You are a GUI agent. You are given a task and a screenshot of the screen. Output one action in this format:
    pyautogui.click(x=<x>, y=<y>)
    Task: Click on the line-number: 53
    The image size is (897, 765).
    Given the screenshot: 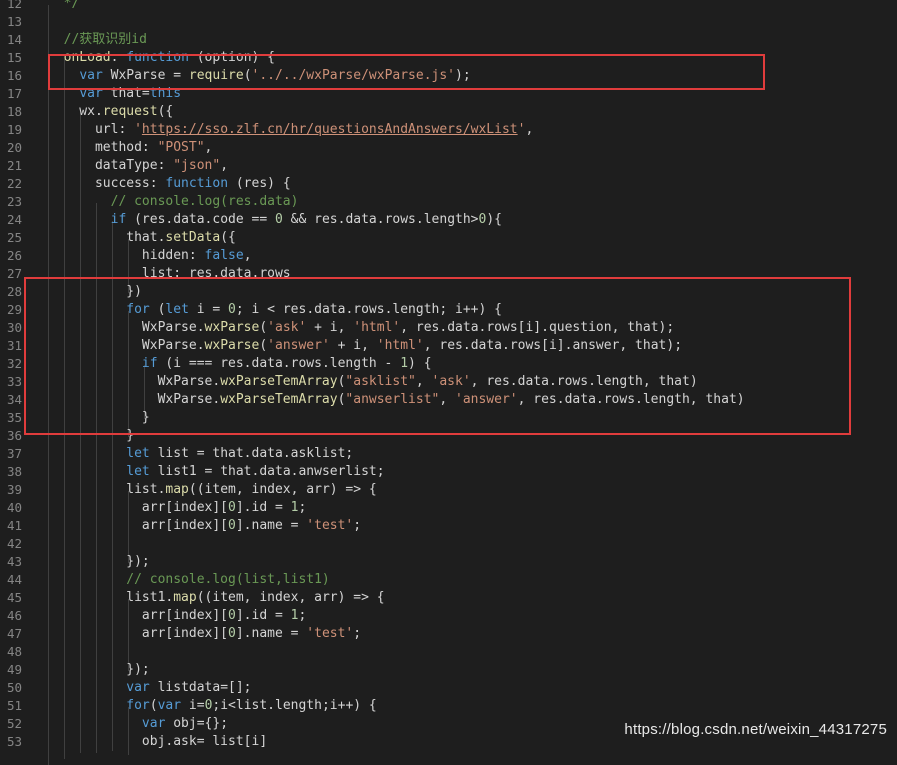 What is the action you would take?
    pyautogui.click(x=14, y=741)
    